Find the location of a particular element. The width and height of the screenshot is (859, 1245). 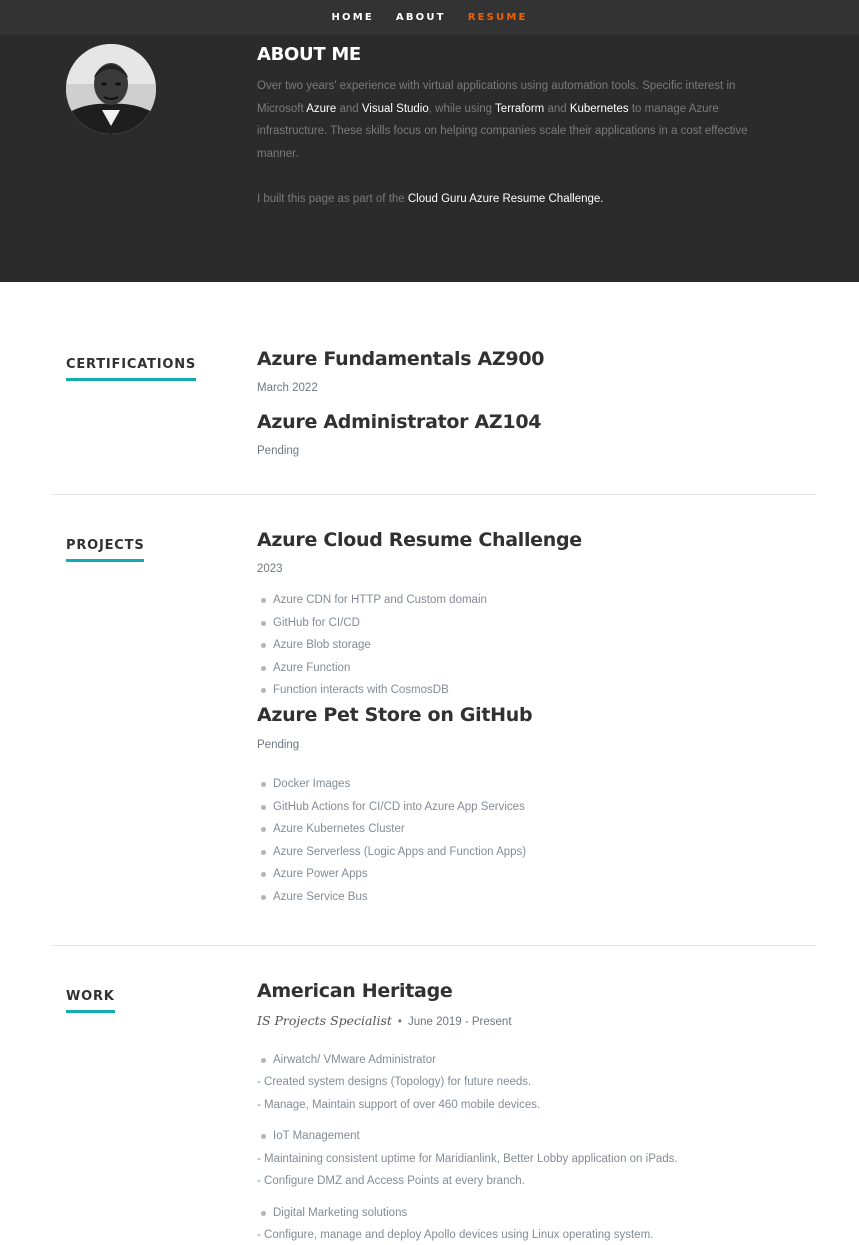

keyword-terraform: Terraform is located at coordinates (520, 108).